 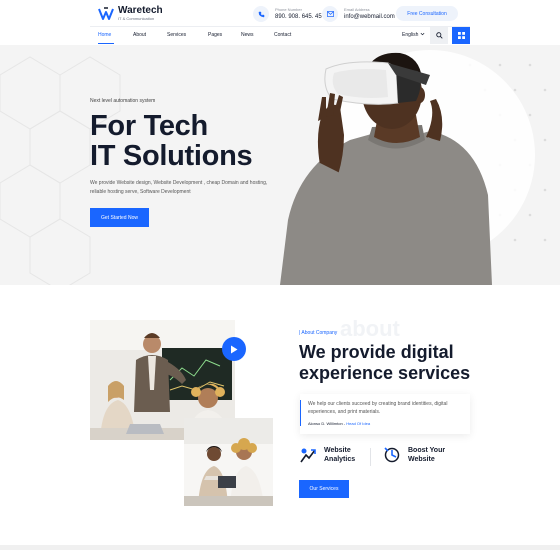 What do you see at coordinates (376, 352) in the screenshot?
I see `about-title-line1: We provide digital` at bounding box center [376, 352].